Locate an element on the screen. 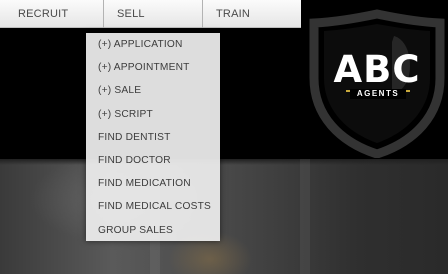 The width and height of the screenshot is (448, 274). nav-item-train: TRAIN is located at coordinates (252, 14).